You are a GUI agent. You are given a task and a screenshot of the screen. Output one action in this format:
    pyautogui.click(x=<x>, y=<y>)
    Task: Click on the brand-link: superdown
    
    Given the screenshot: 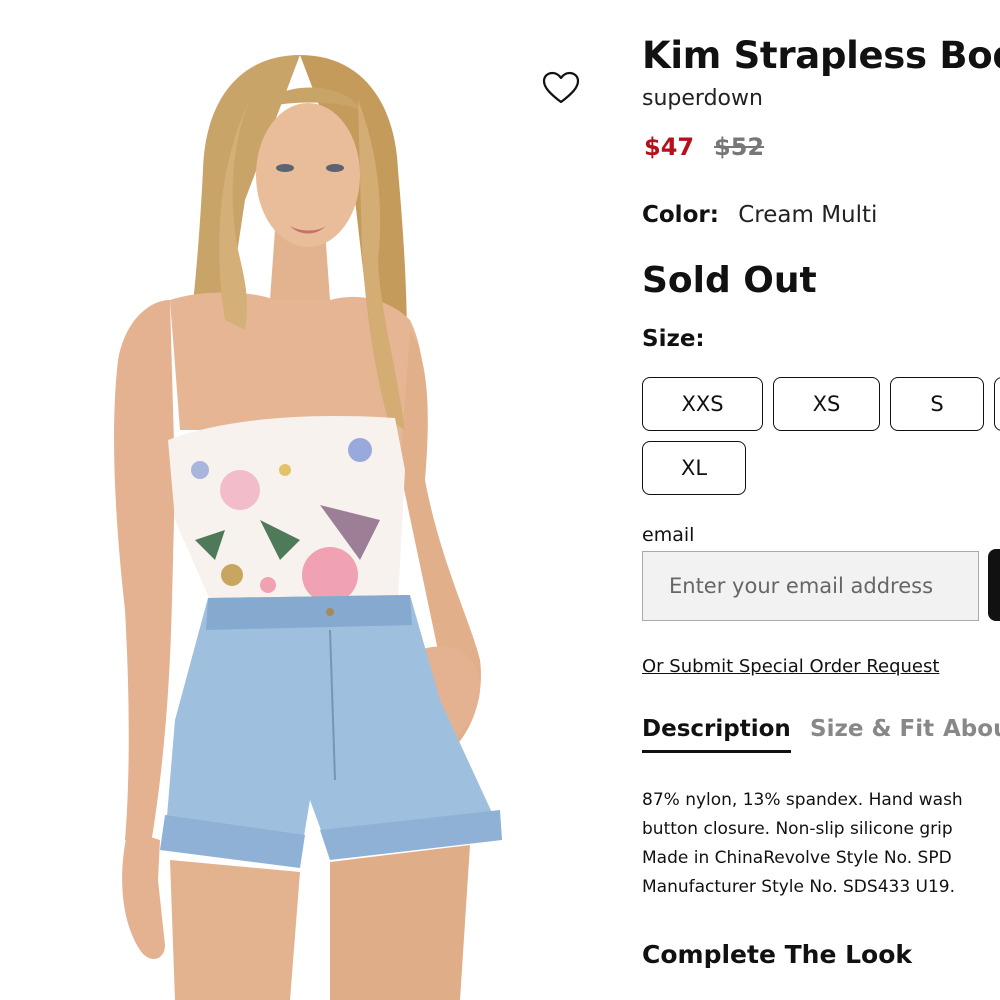 What is the action you would take?
    pyautogui.click(x=702, y=98)
    